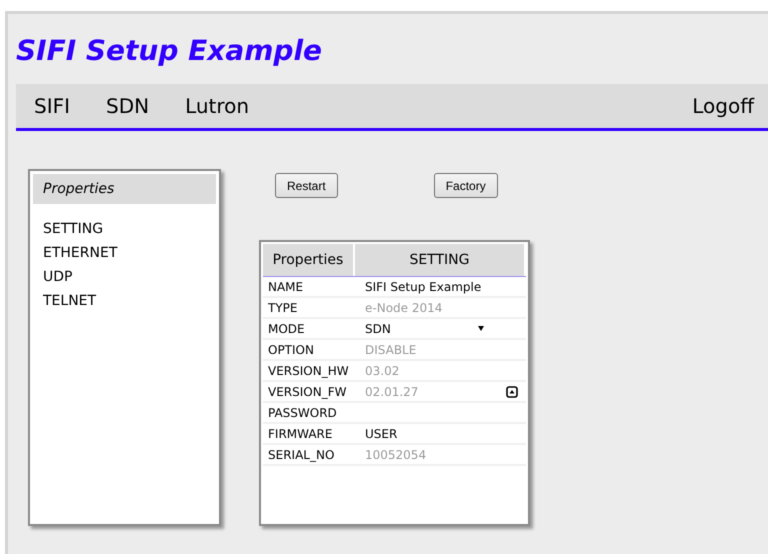 The image size is (768, 554). I want to click on property-name: MODE, so click(310, 329).